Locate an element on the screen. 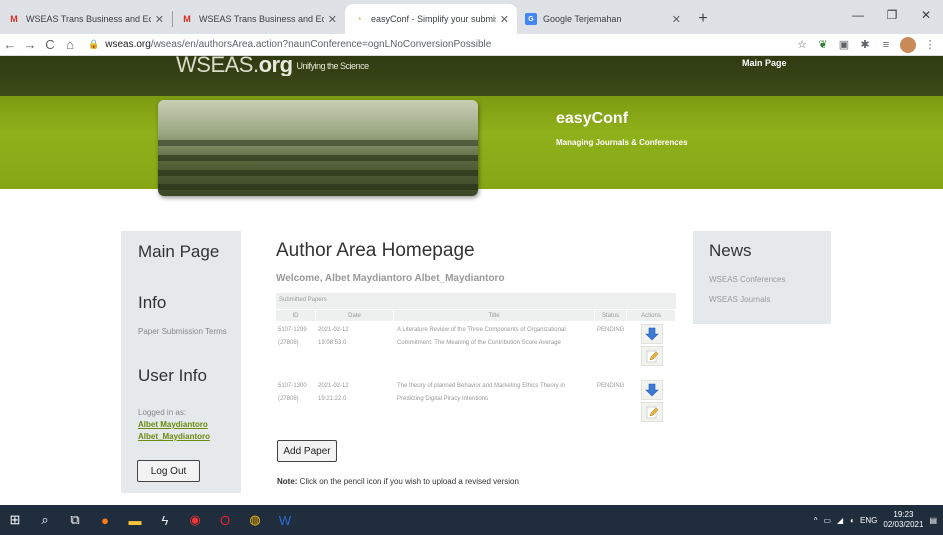 The image size is (943, 535). news-panel: News WSEAS Conferences WSEAS Journals is located at coordinates (762, 277).